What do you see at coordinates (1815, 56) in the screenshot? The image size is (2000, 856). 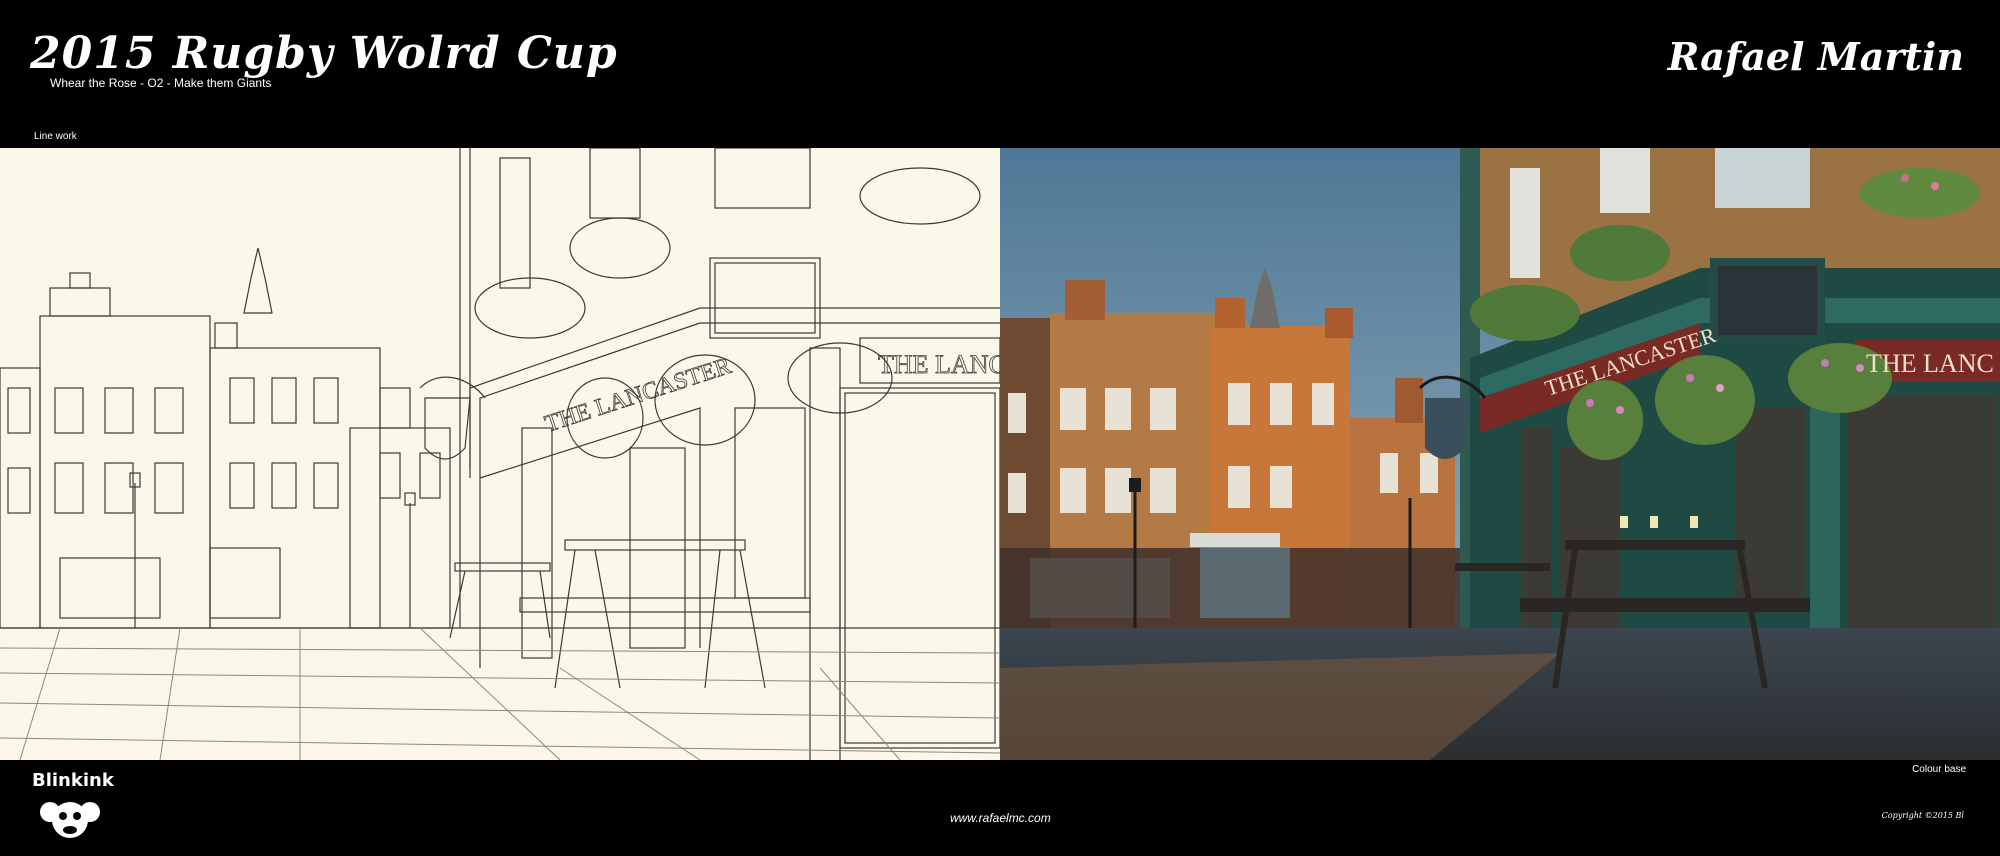 I see `author-name: Rafael Martin` at bounding box center [1815, 56].